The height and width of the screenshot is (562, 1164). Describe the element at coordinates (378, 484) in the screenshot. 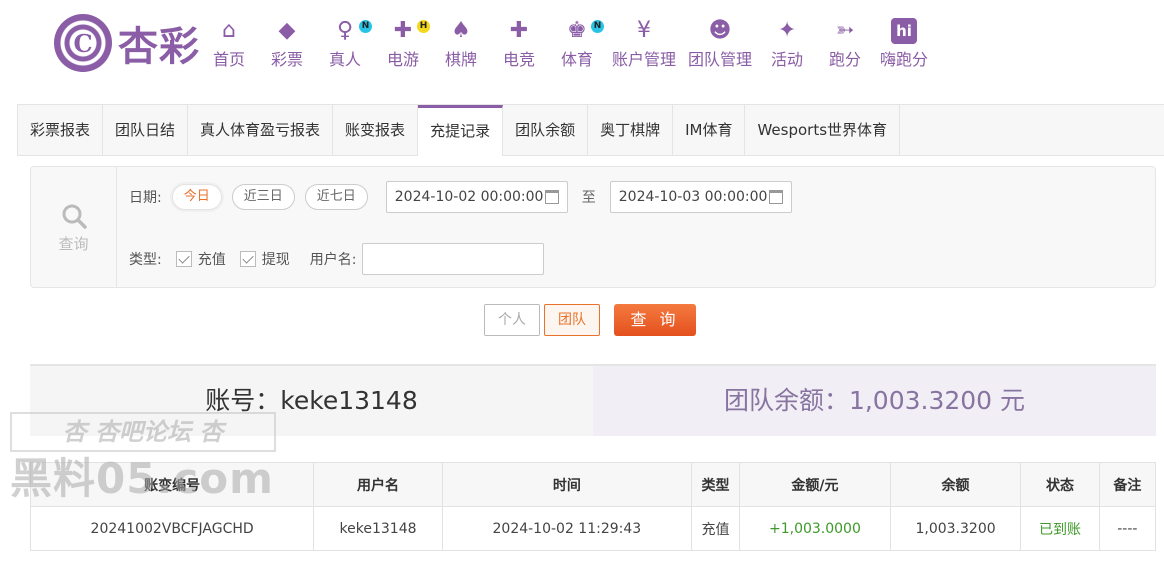

I see `column-header: 用户名` at that location.